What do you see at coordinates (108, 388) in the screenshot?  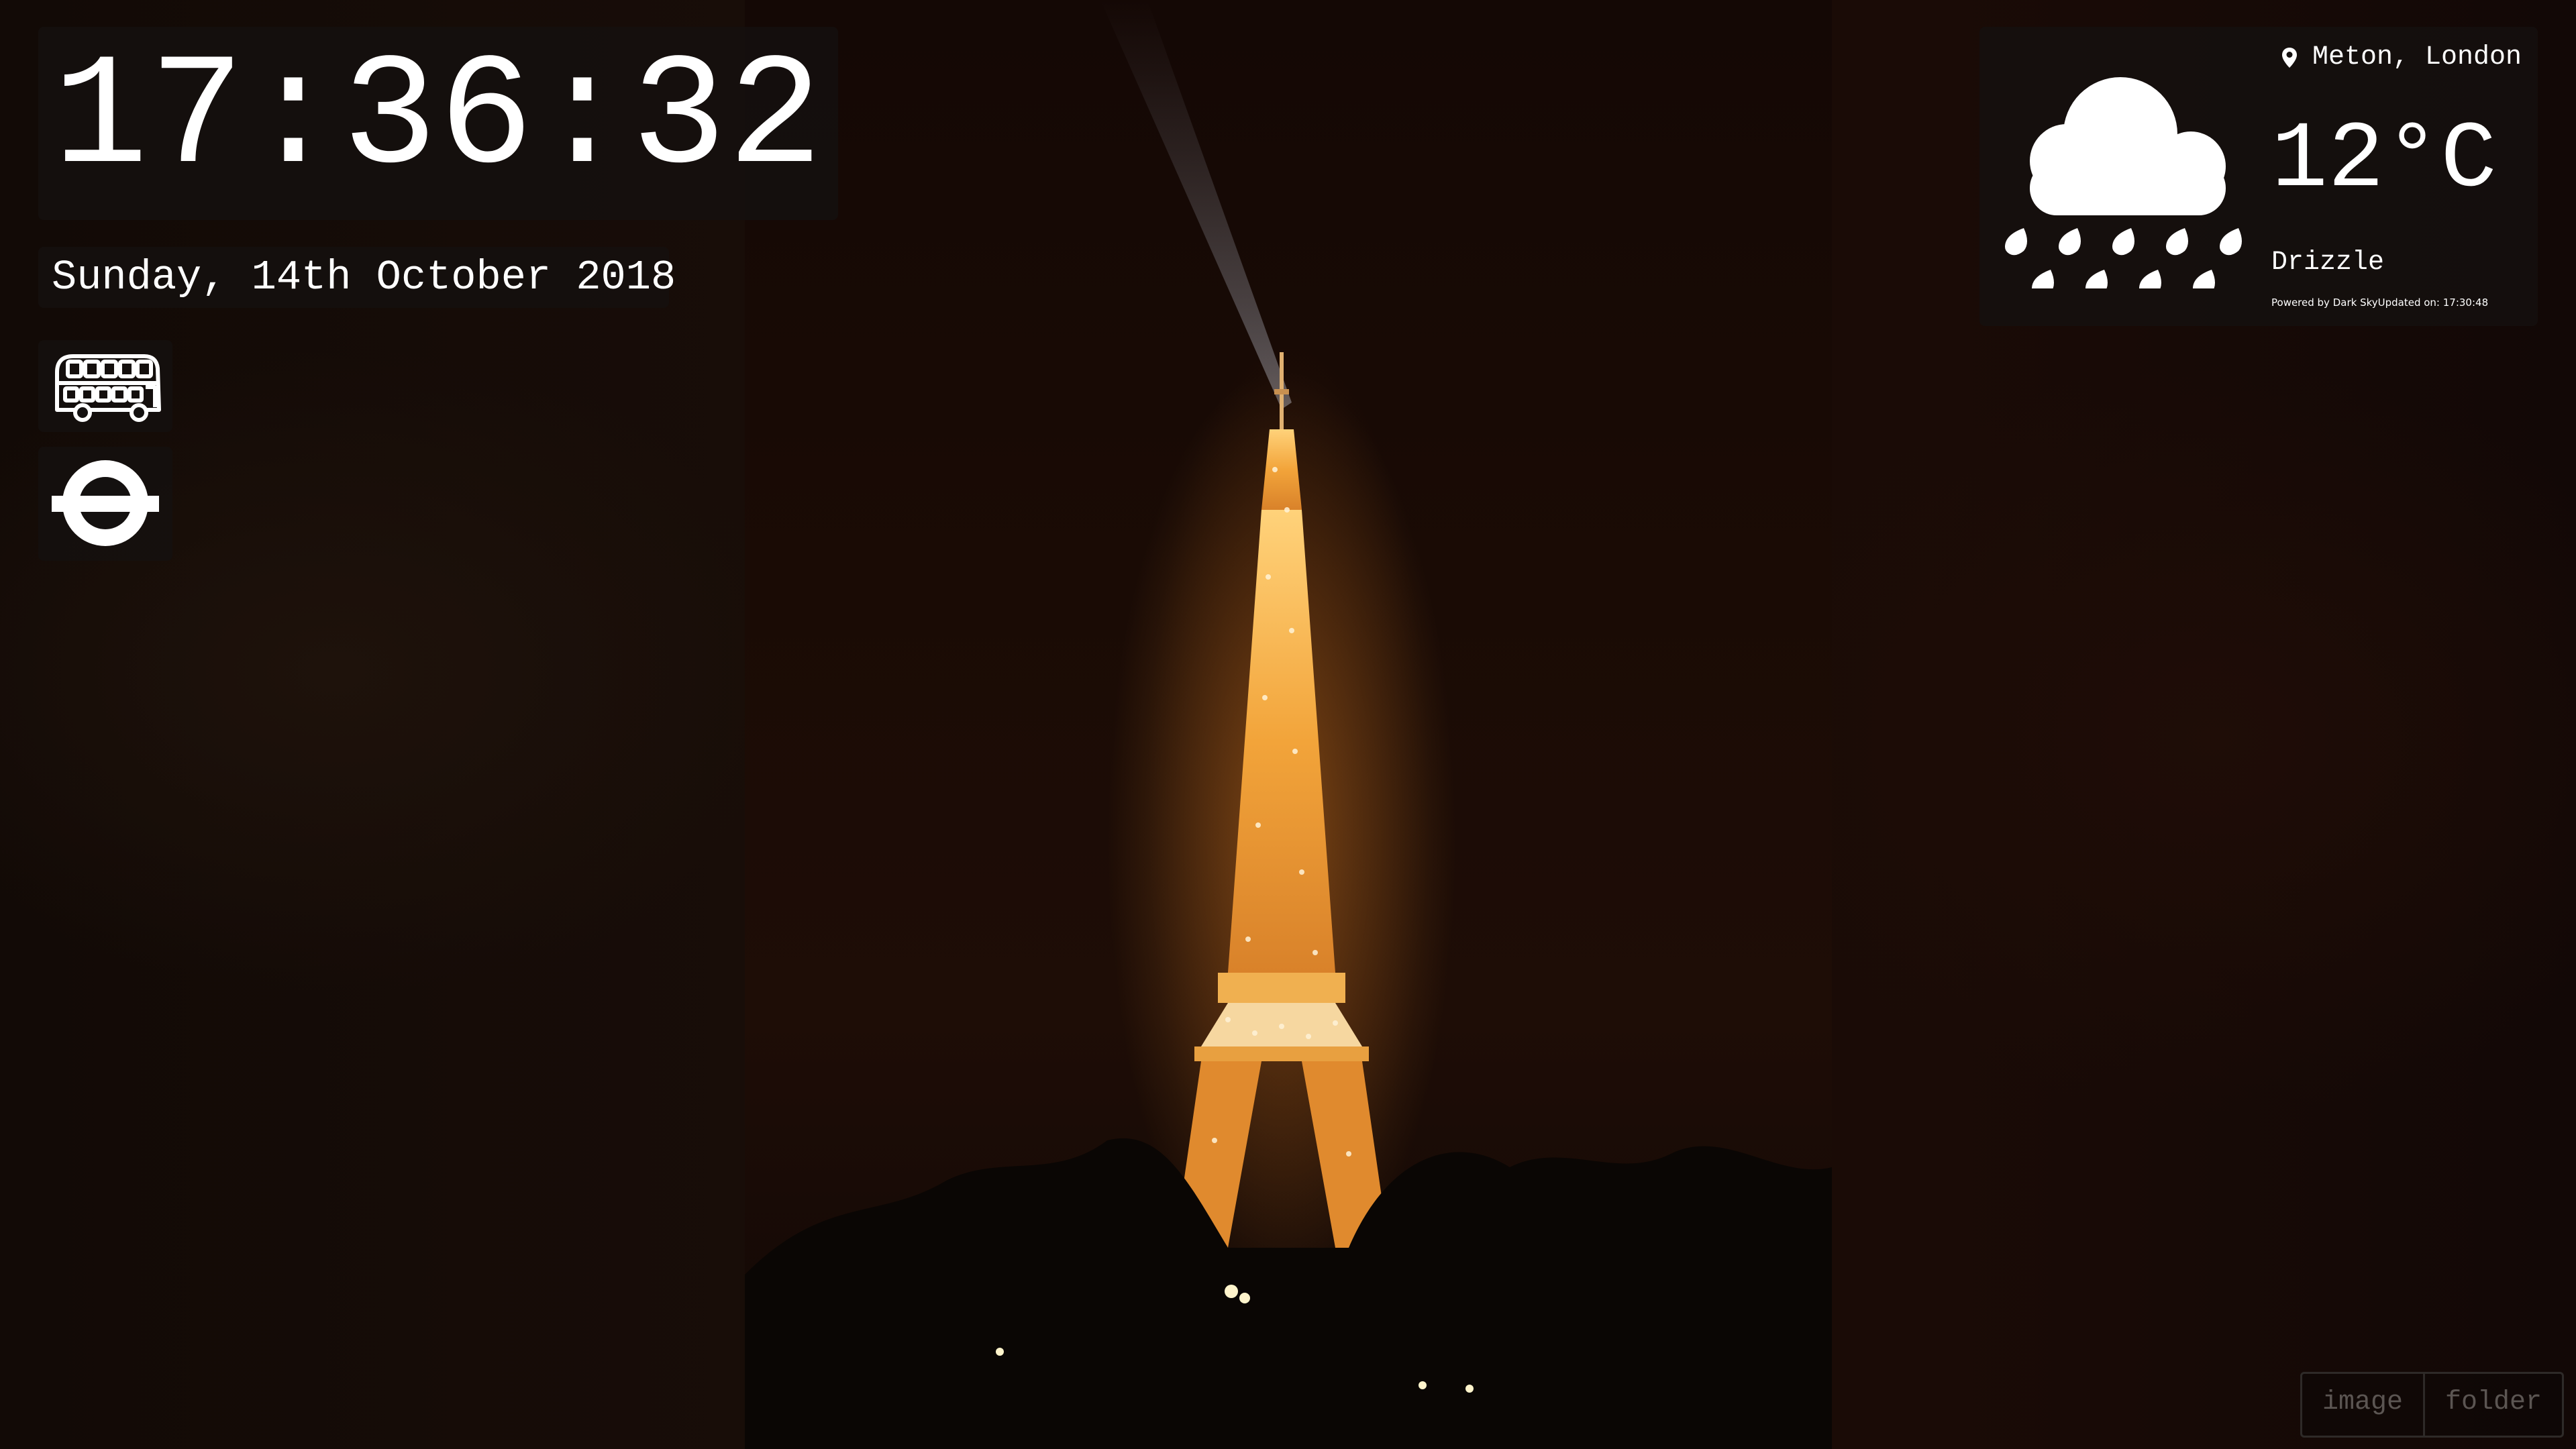 I see `double-decker-bus-icon` at bounding box center [108, 388].